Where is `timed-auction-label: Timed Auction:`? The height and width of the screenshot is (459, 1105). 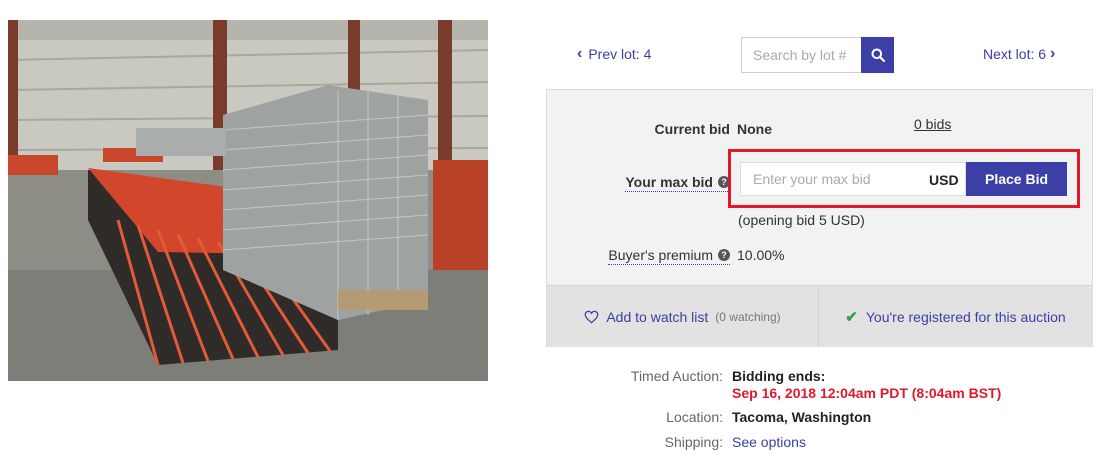
timed-auction-label: Timed Auction: is located at coordinates (676, 376).